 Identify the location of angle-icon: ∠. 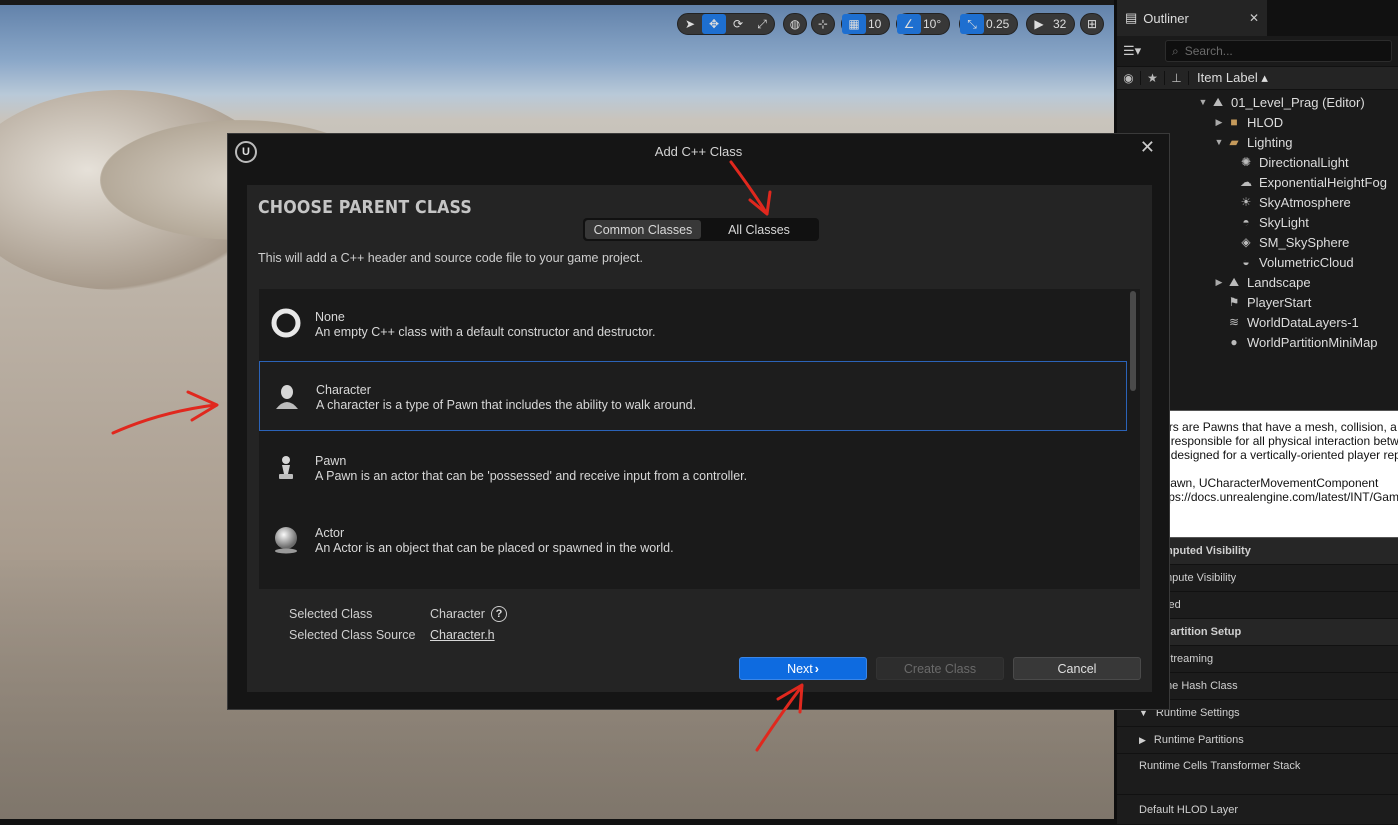
(909, 24).